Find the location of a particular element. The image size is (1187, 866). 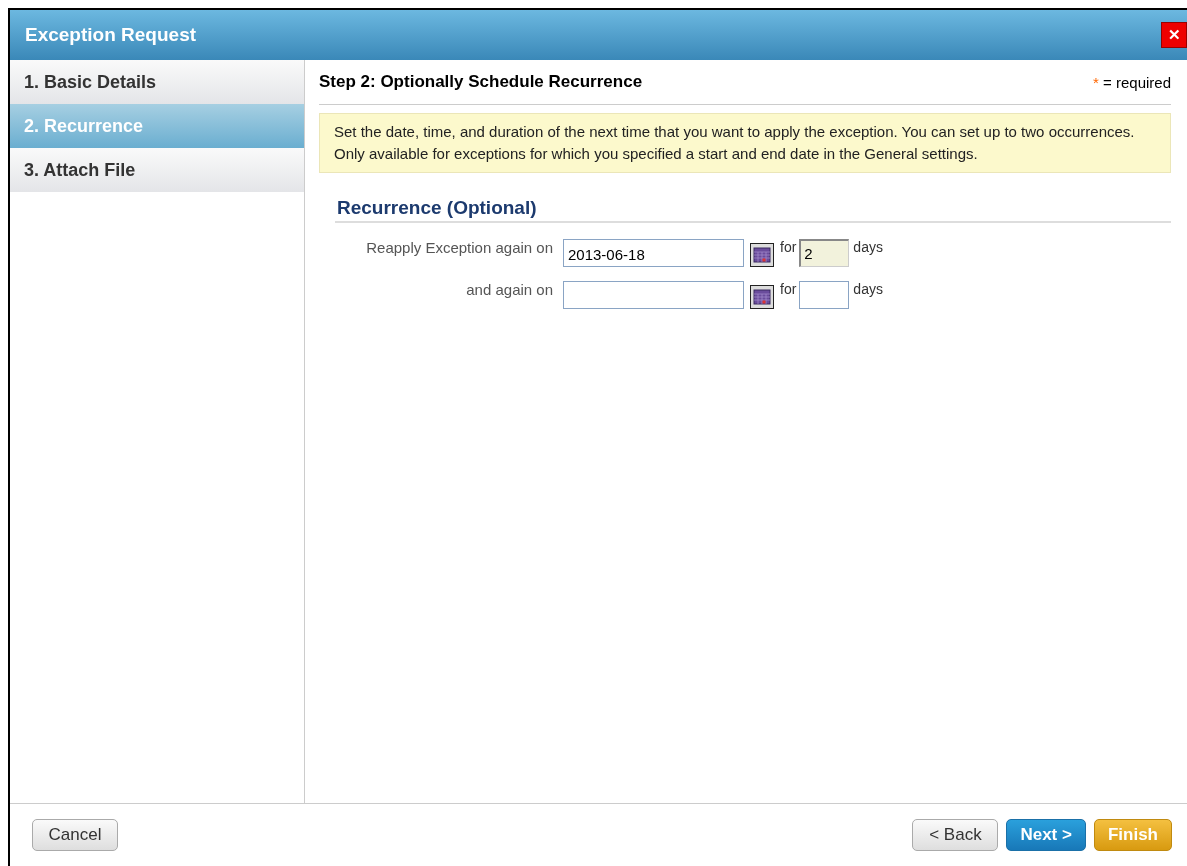

back-button: < Back is located at coordinates (955, 835).